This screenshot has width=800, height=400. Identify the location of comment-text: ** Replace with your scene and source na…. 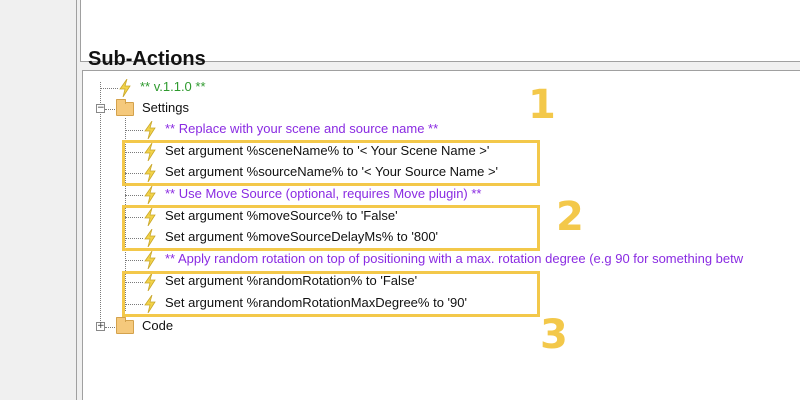
(302, 128).